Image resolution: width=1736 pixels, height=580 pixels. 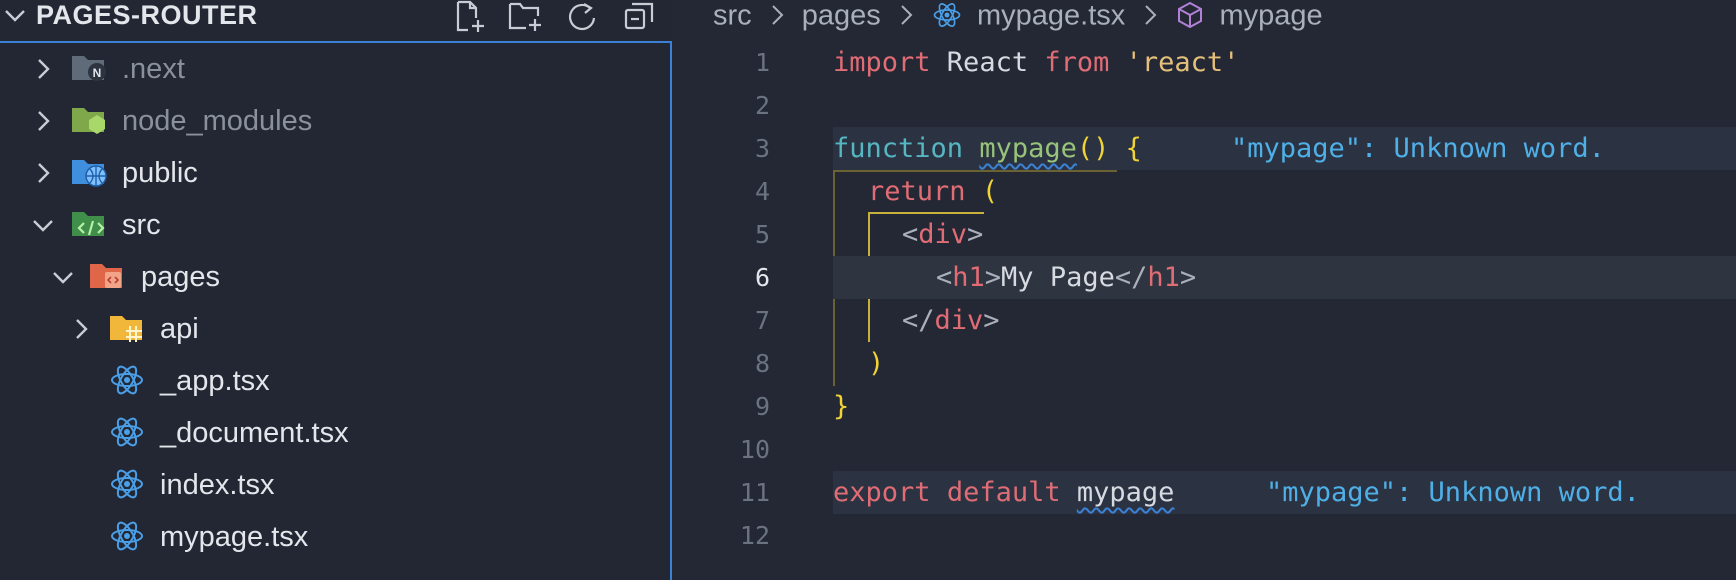 I want to click on line-number: 10, so click(x=754, y=449).